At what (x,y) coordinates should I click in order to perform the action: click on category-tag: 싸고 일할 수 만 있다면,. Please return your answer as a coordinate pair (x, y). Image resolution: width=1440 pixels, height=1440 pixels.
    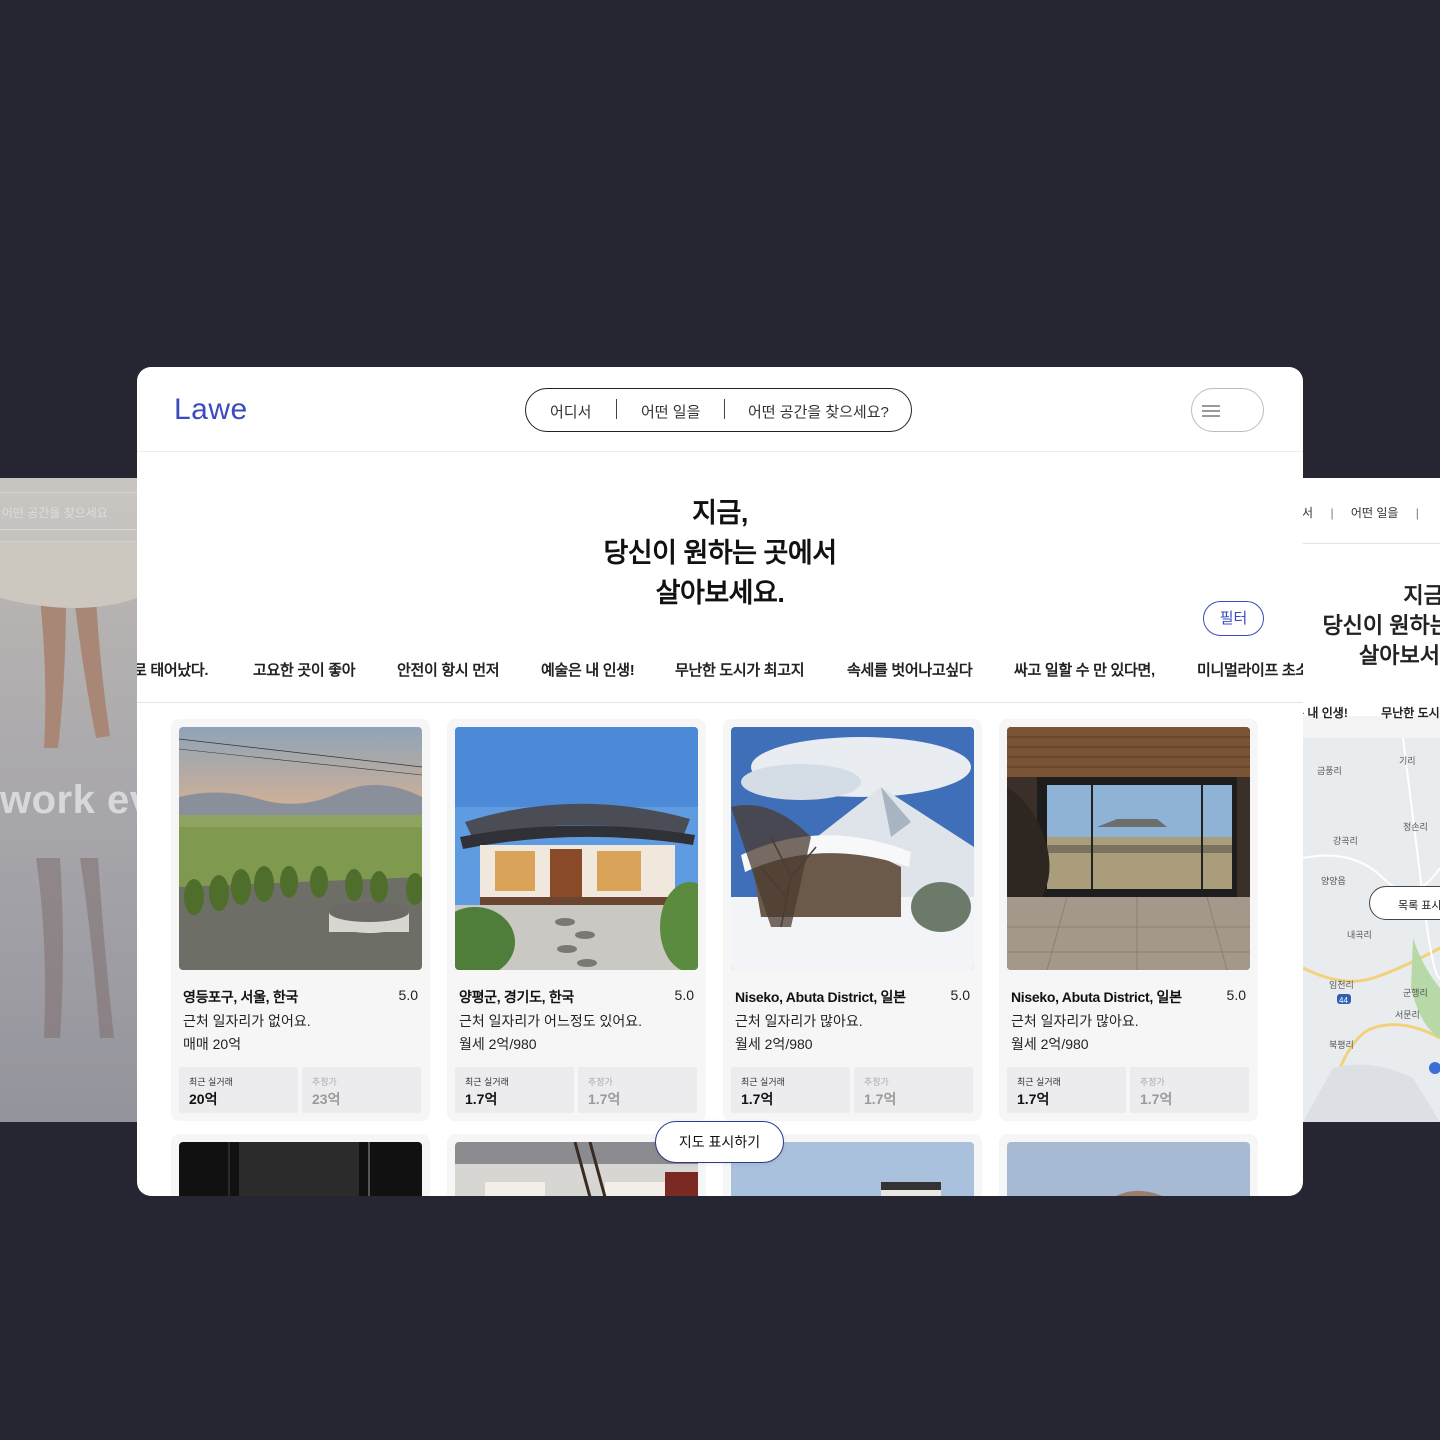
    Looking at the image, I should click on (1084, 669).